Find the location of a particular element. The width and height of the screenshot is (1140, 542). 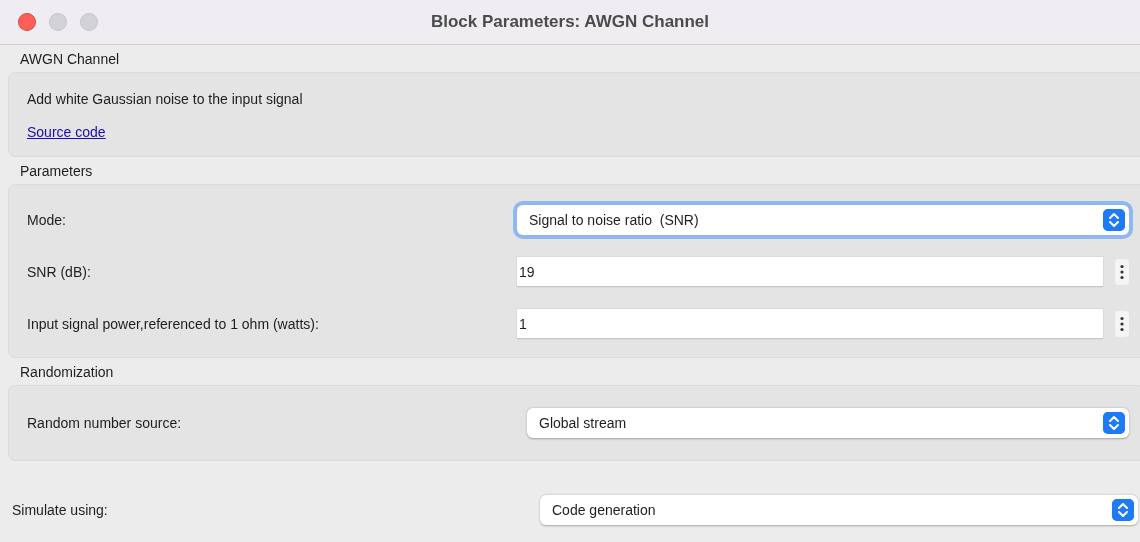

field-label: Mode: is located at coordinates (47, 220).